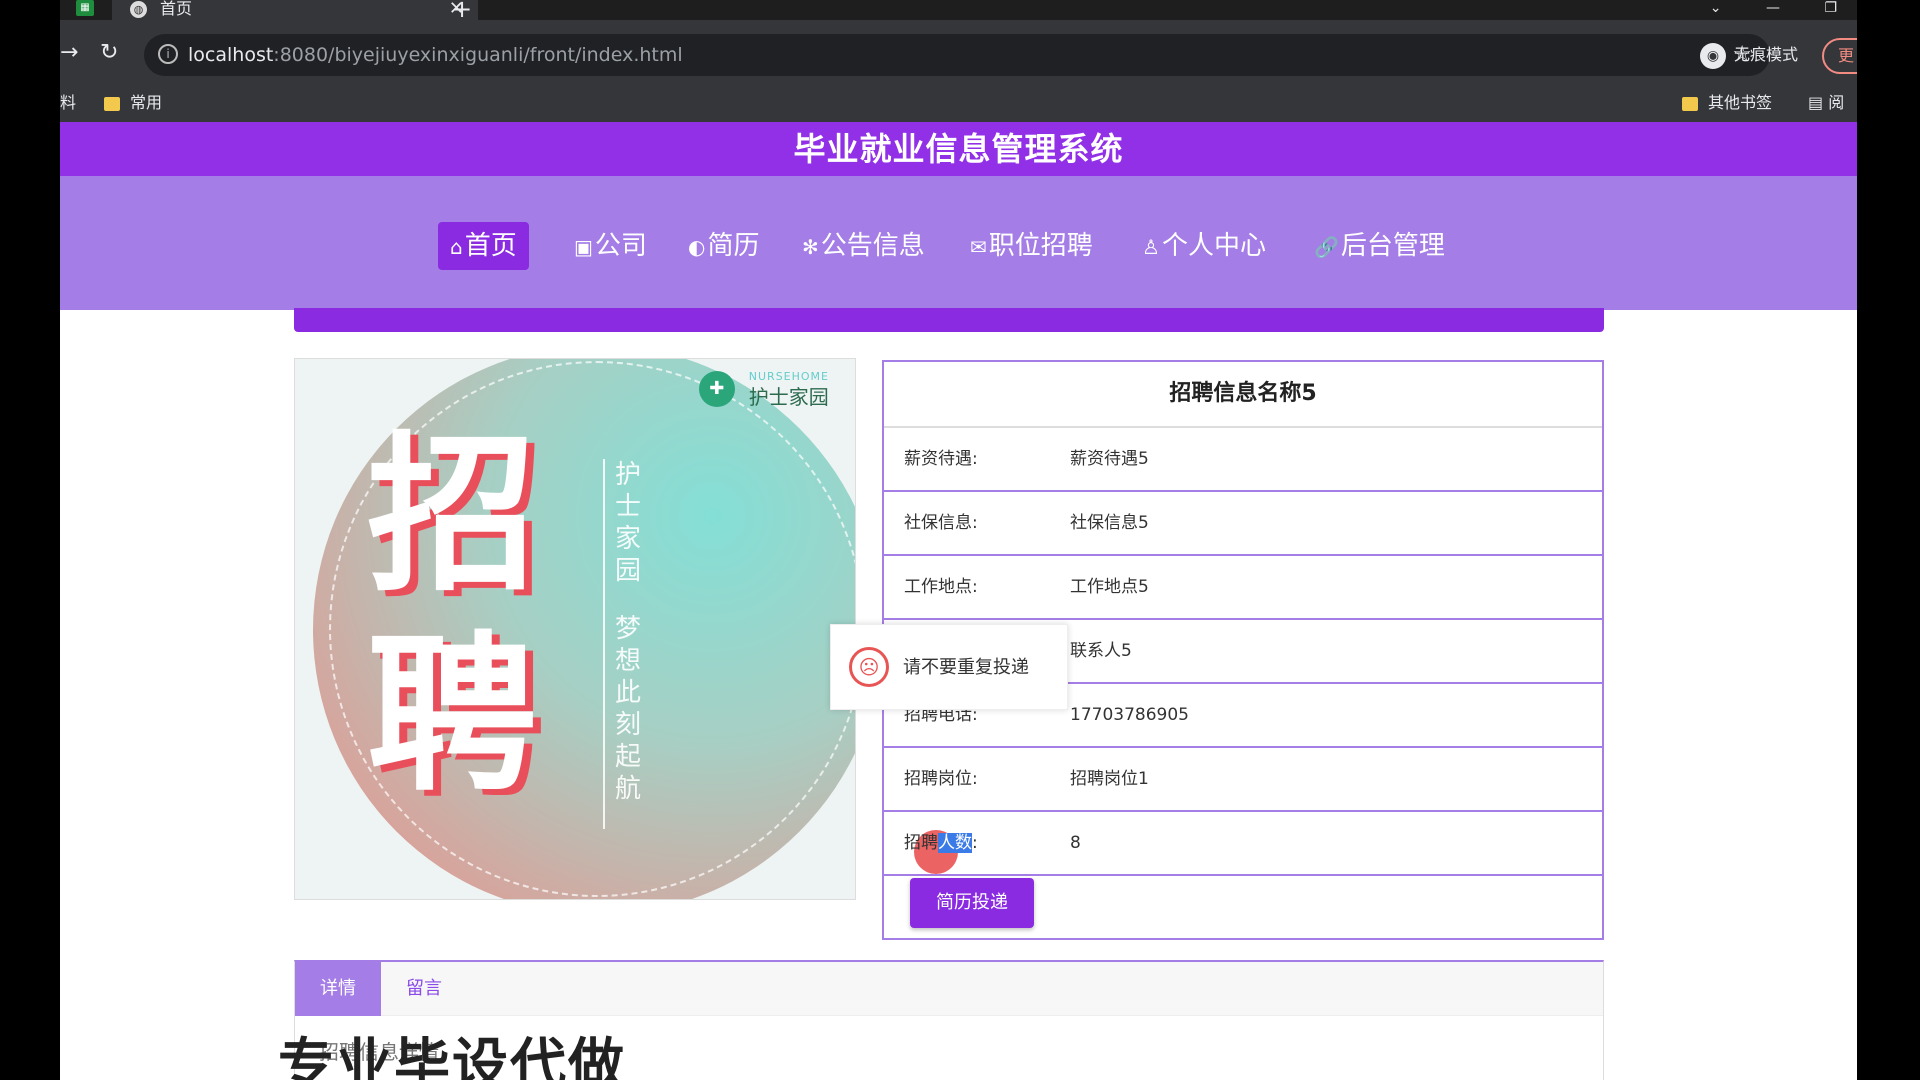 Image resolution: width=1920 pixels, height=1080 pixels. Describe the element at coordinates (716, 389) in the screenshot. I see `nursehome-logo-icon: ✚` at that location.